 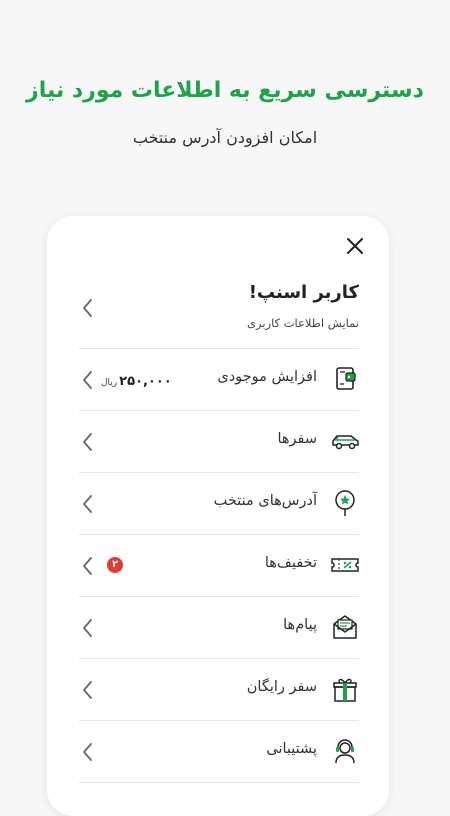 I want to click on menu-item-trips: سفرها, so click(x=219, y=442).